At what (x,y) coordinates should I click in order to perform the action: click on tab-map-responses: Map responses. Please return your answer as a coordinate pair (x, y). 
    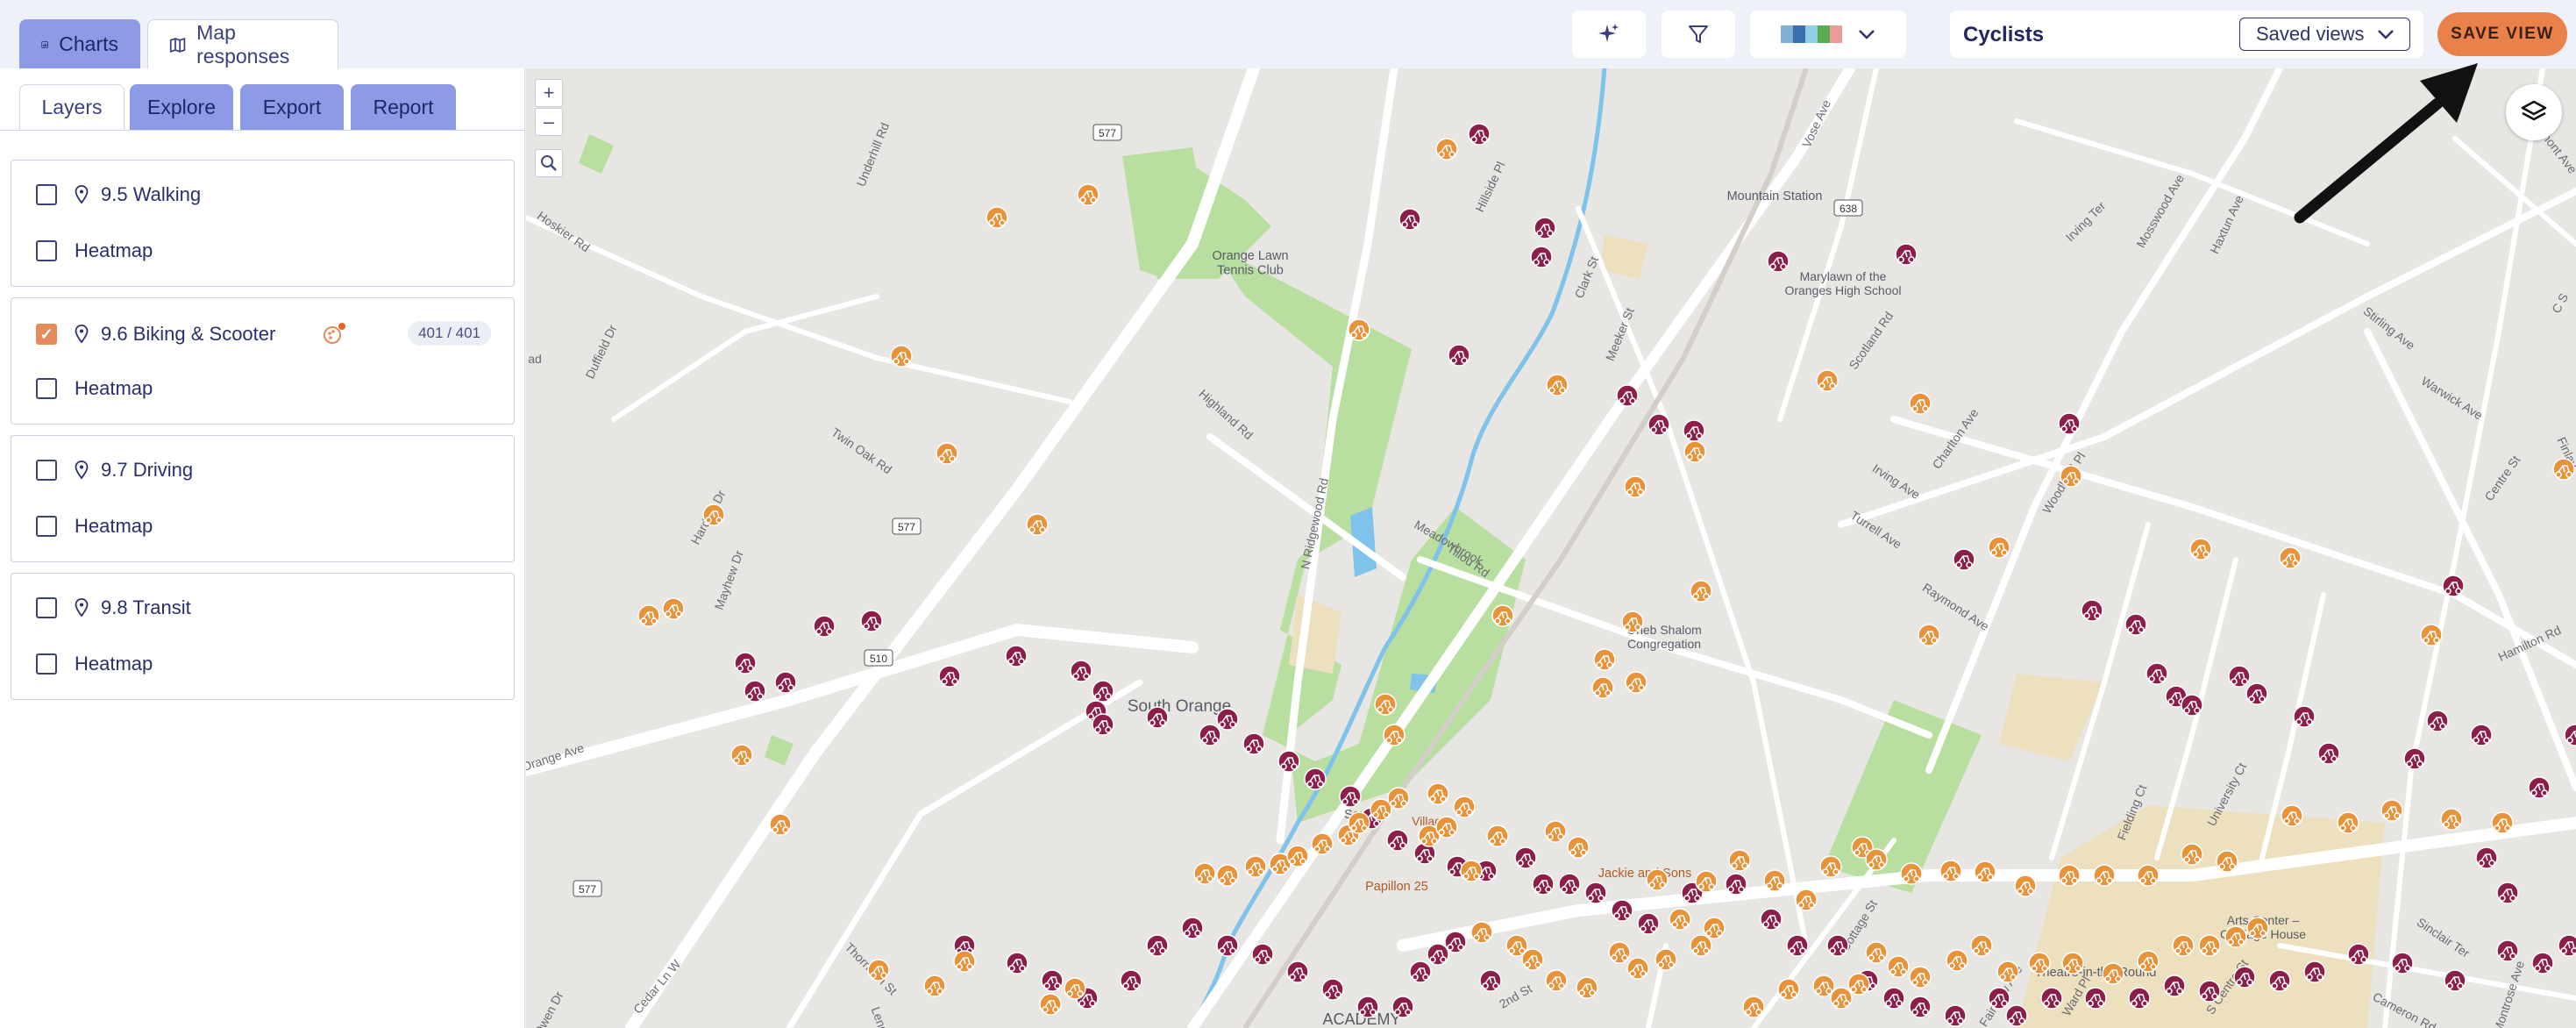
    Looking at the image, I should click on (242, 43).